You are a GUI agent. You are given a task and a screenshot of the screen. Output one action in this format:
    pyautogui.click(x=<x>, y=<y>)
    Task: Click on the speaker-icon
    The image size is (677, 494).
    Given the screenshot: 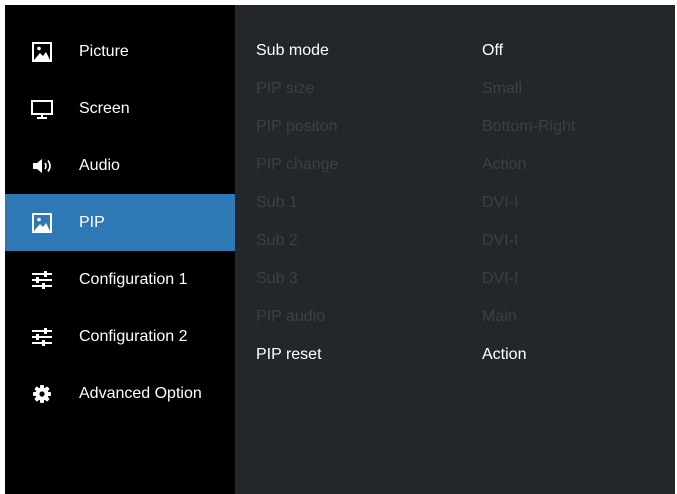 What is the action you would take?
    pyautogui.click(x=42, y=165)
    